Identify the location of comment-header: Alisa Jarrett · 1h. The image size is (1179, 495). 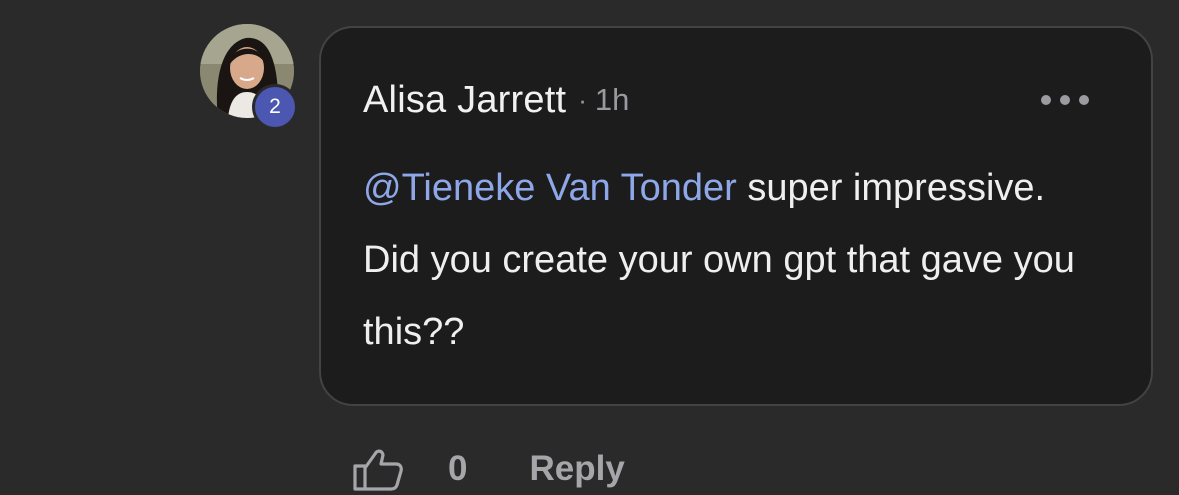
(496, 100).